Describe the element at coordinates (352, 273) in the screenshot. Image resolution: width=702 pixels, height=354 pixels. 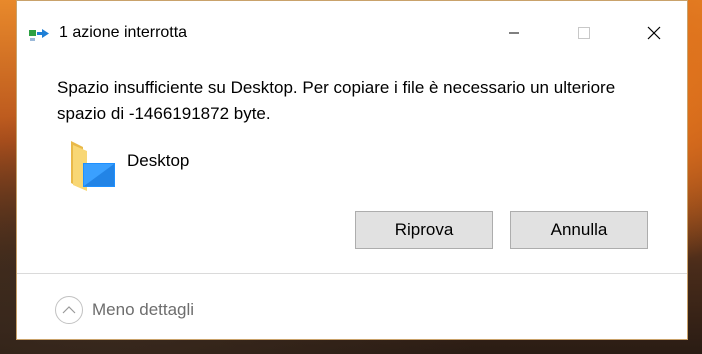
I see `footer-divider` at that location.